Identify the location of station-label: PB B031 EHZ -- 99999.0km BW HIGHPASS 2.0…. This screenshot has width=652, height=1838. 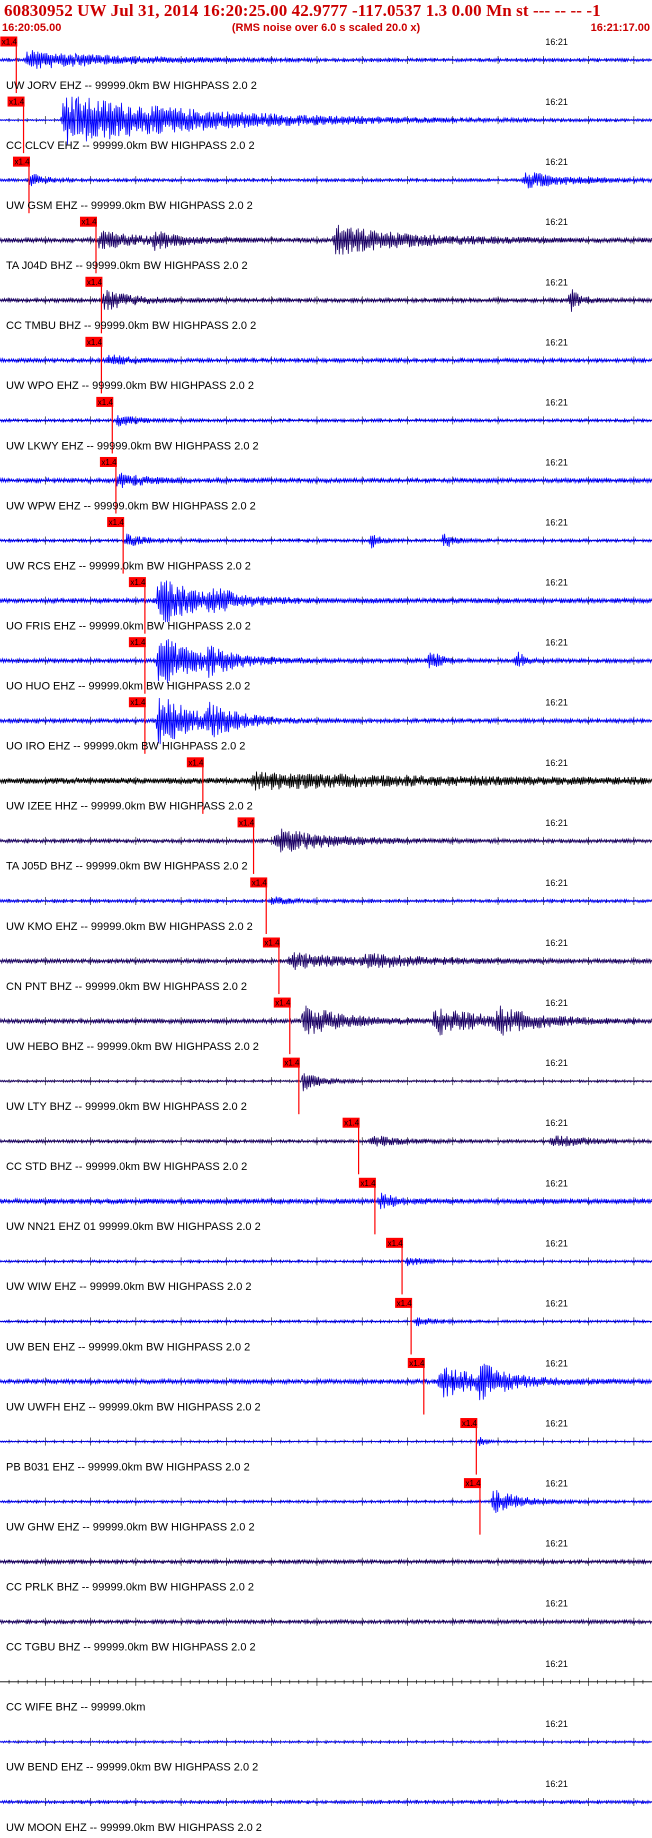
(128, 1467).